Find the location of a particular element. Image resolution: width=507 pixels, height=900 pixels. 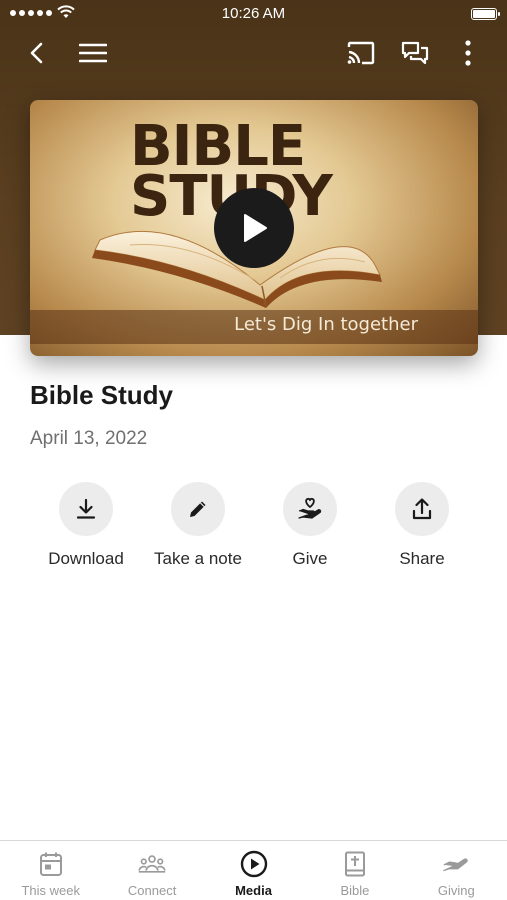

status-time: 10:26 AM is located at coordinates (253, 13).